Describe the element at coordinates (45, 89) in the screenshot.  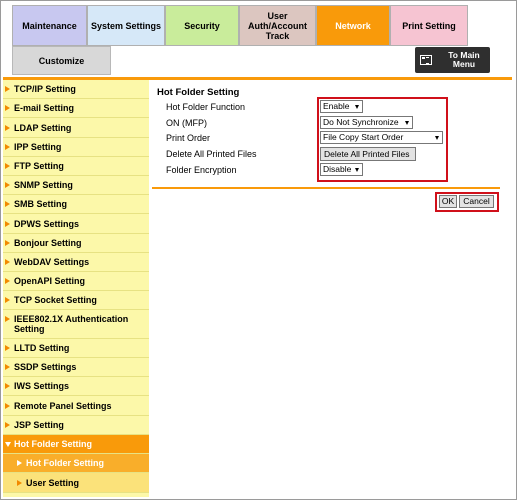
I see `sidebar-item-label: TCP/IP Setting` at that location.